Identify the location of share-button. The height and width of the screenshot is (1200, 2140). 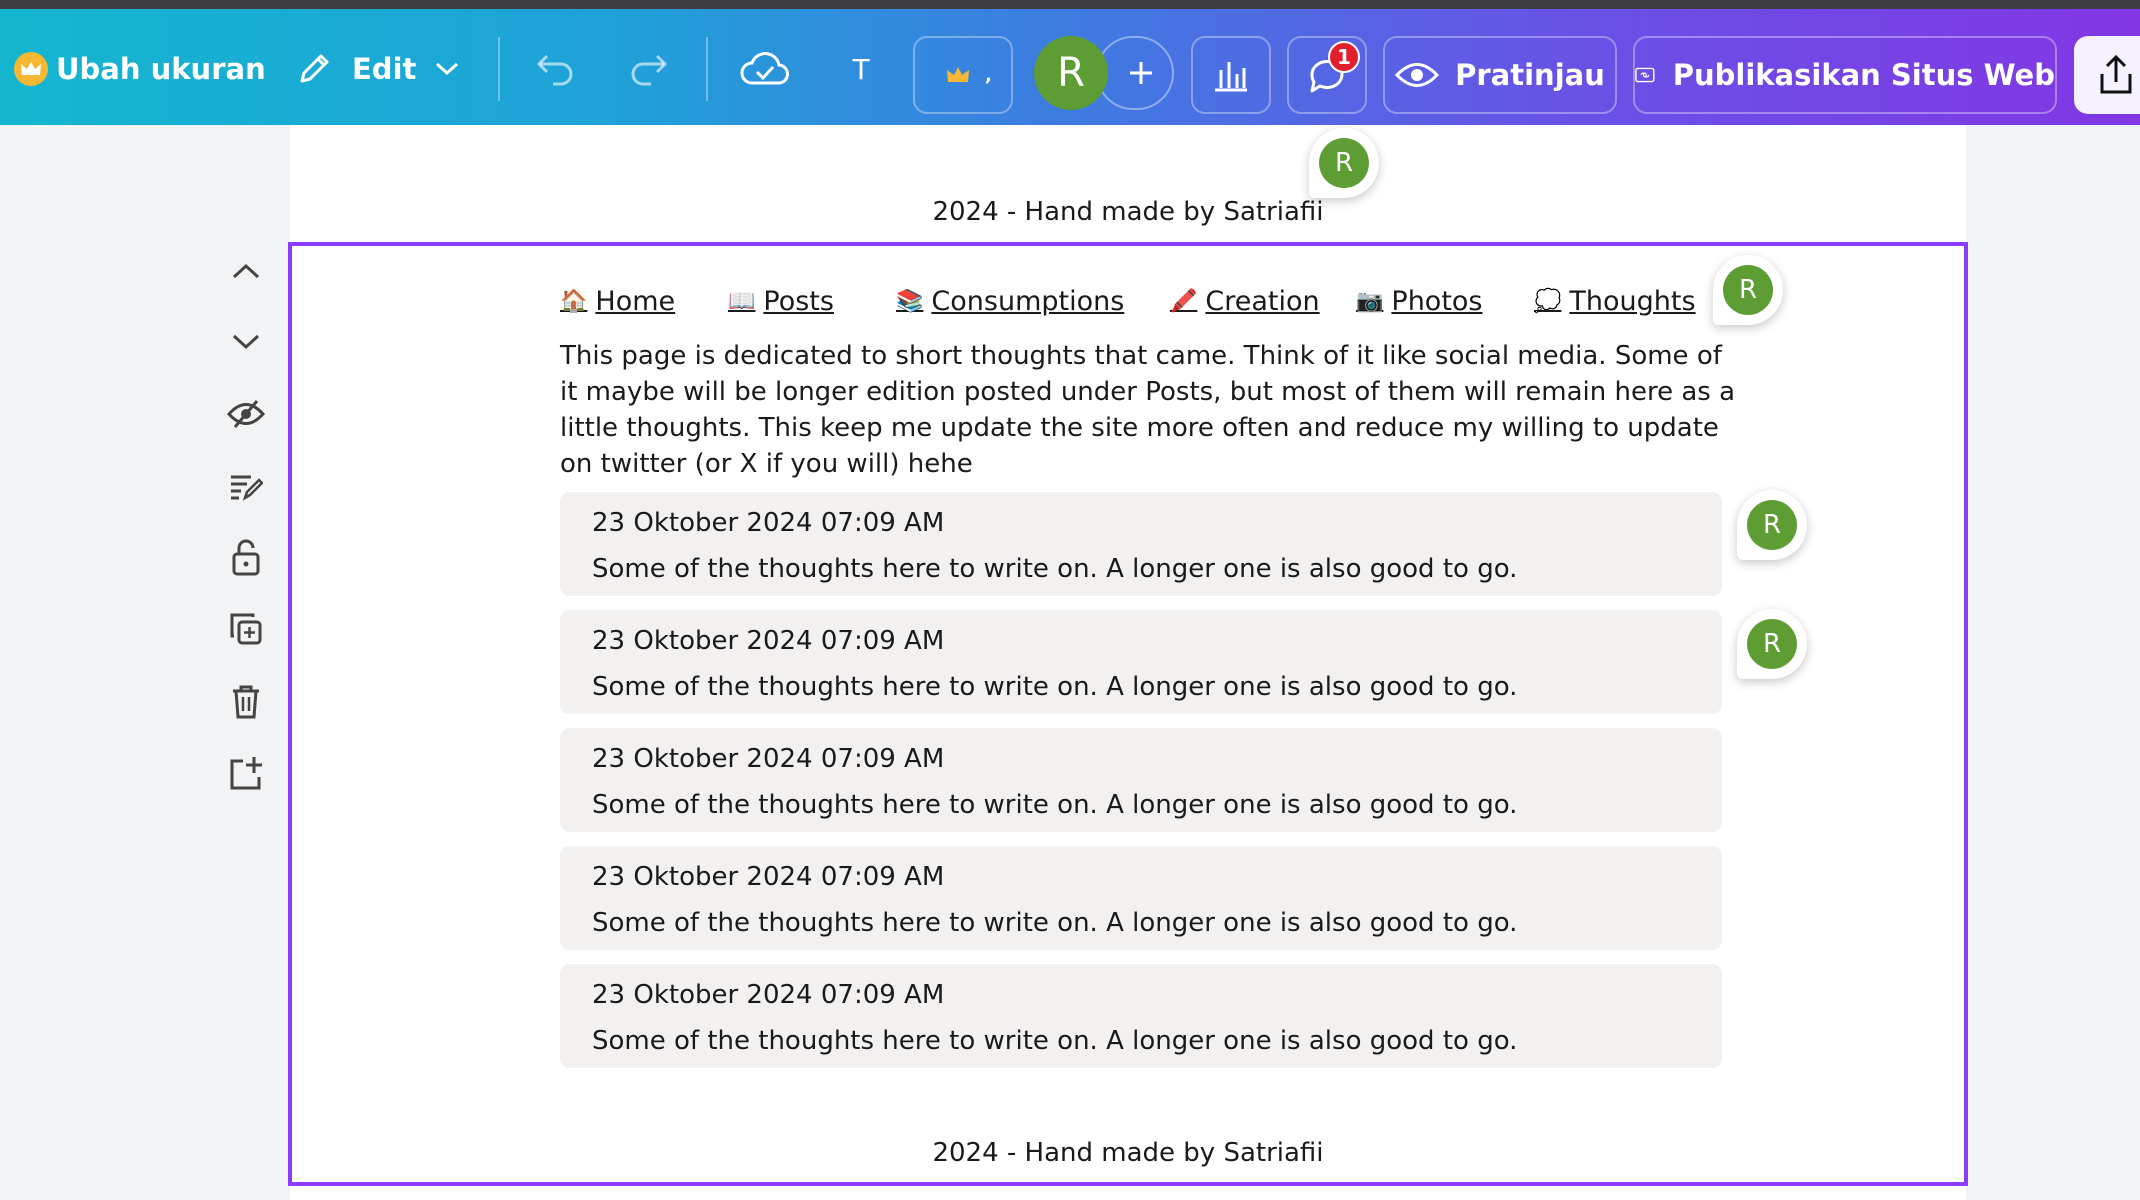
(2107, 75).